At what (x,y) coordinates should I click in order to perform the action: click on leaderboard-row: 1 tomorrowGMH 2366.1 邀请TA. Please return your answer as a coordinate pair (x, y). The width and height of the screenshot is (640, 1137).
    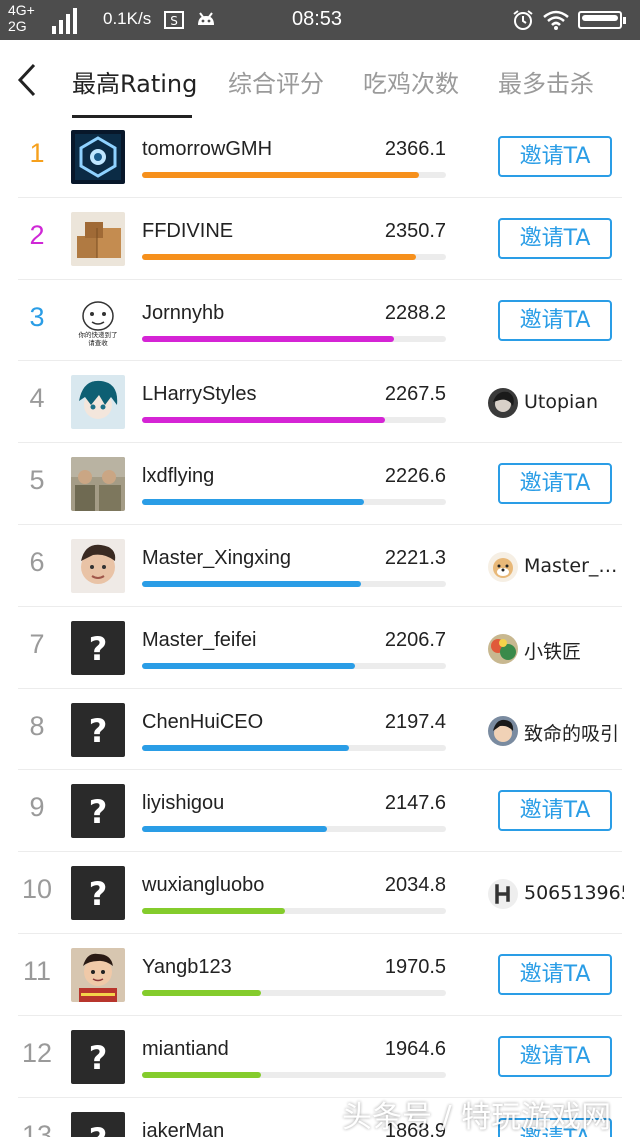
    Looking at the image, I should click on (320, 157).